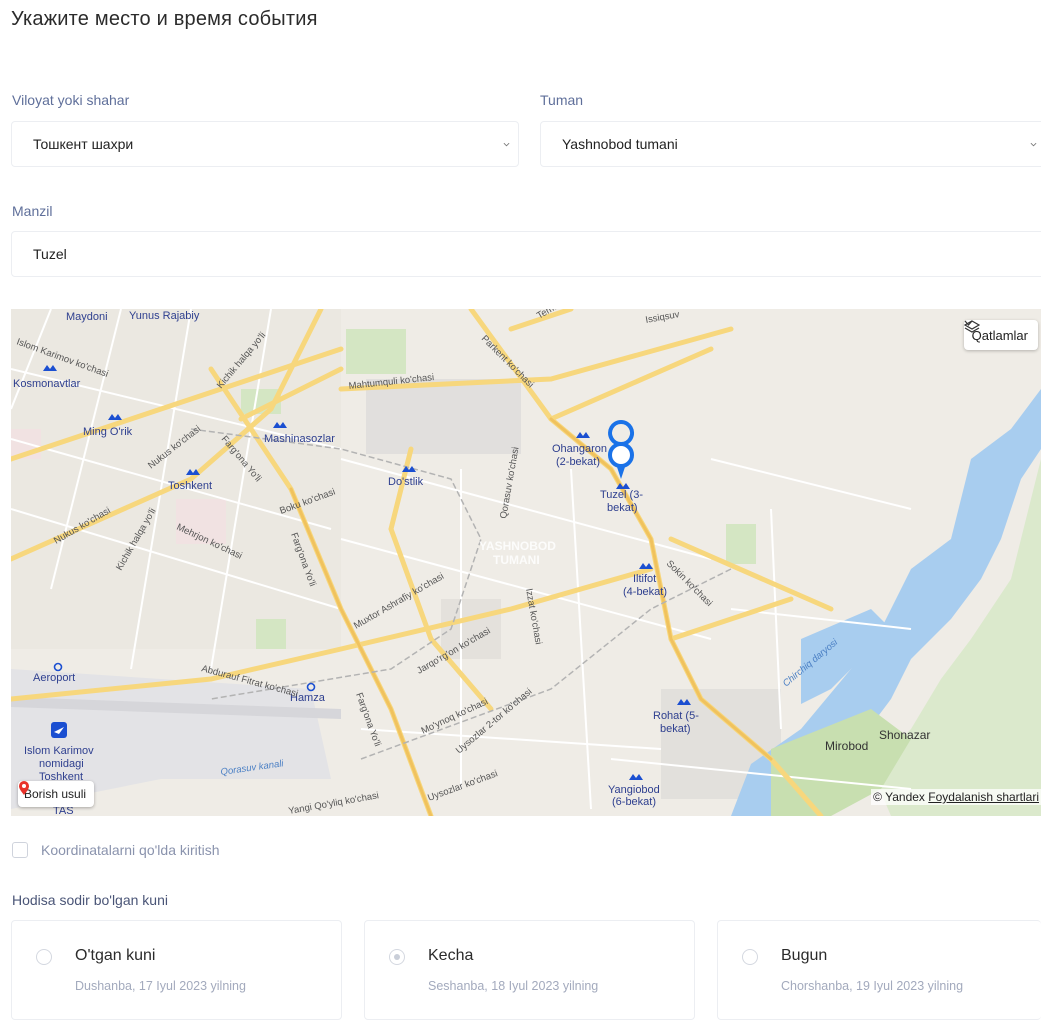 The image size is (1041, 1020). Describe the element at coordinates (645, 592) in the screenshot. I see `map-label: (4-bekat)` at that location.